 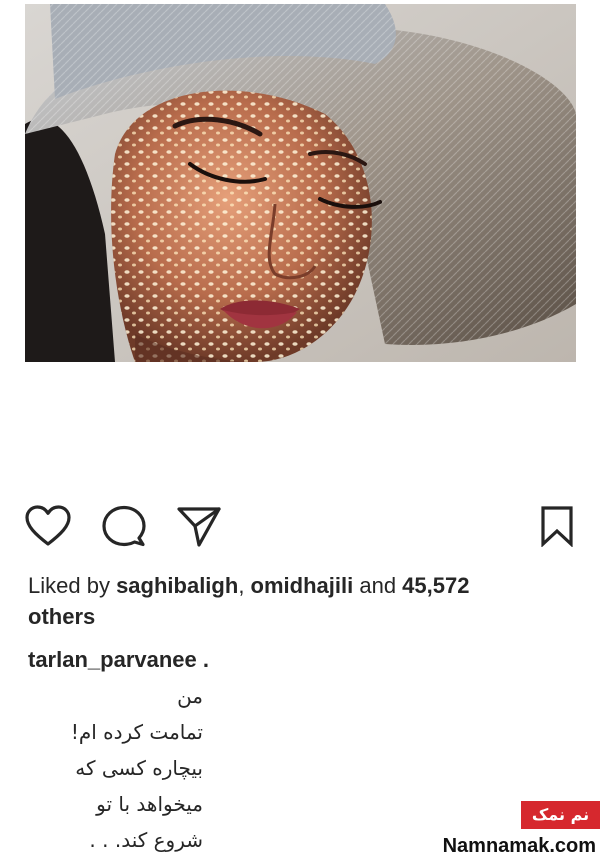 I want to click on caption-line: میخواهد با تو, so click(x=149, y=804).